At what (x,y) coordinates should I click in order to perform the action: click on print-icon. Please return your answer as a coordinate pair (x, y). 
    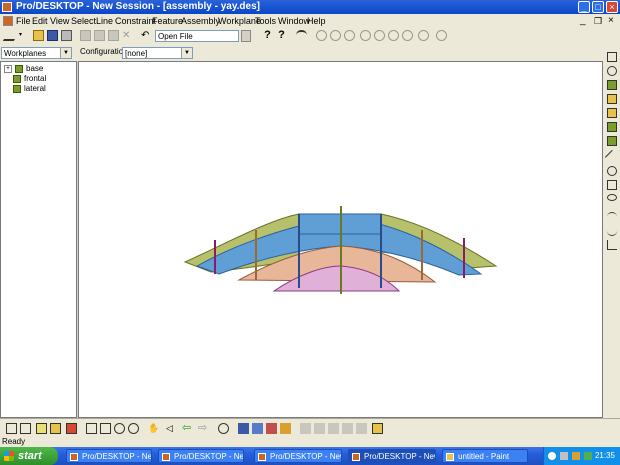
    Looking at the image, I should click on (66, 35).